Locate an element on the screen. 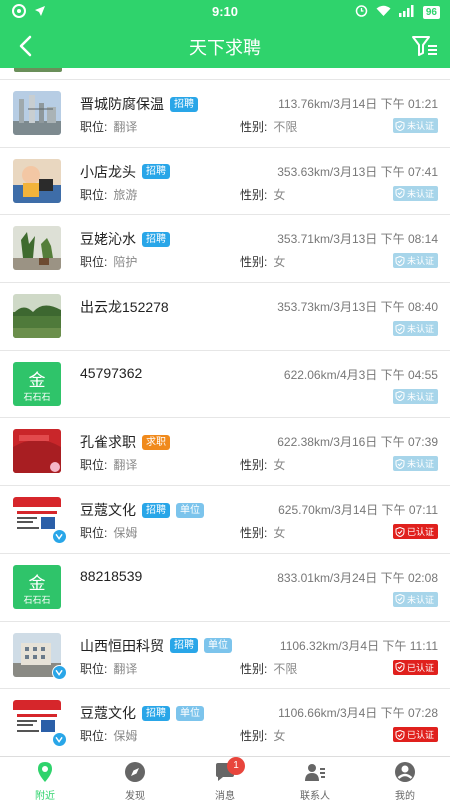 The height and width of the screenshot is (800, 450). post-title: 豆蔻文化 招聘 单位 is located at coordinates (142, 510).